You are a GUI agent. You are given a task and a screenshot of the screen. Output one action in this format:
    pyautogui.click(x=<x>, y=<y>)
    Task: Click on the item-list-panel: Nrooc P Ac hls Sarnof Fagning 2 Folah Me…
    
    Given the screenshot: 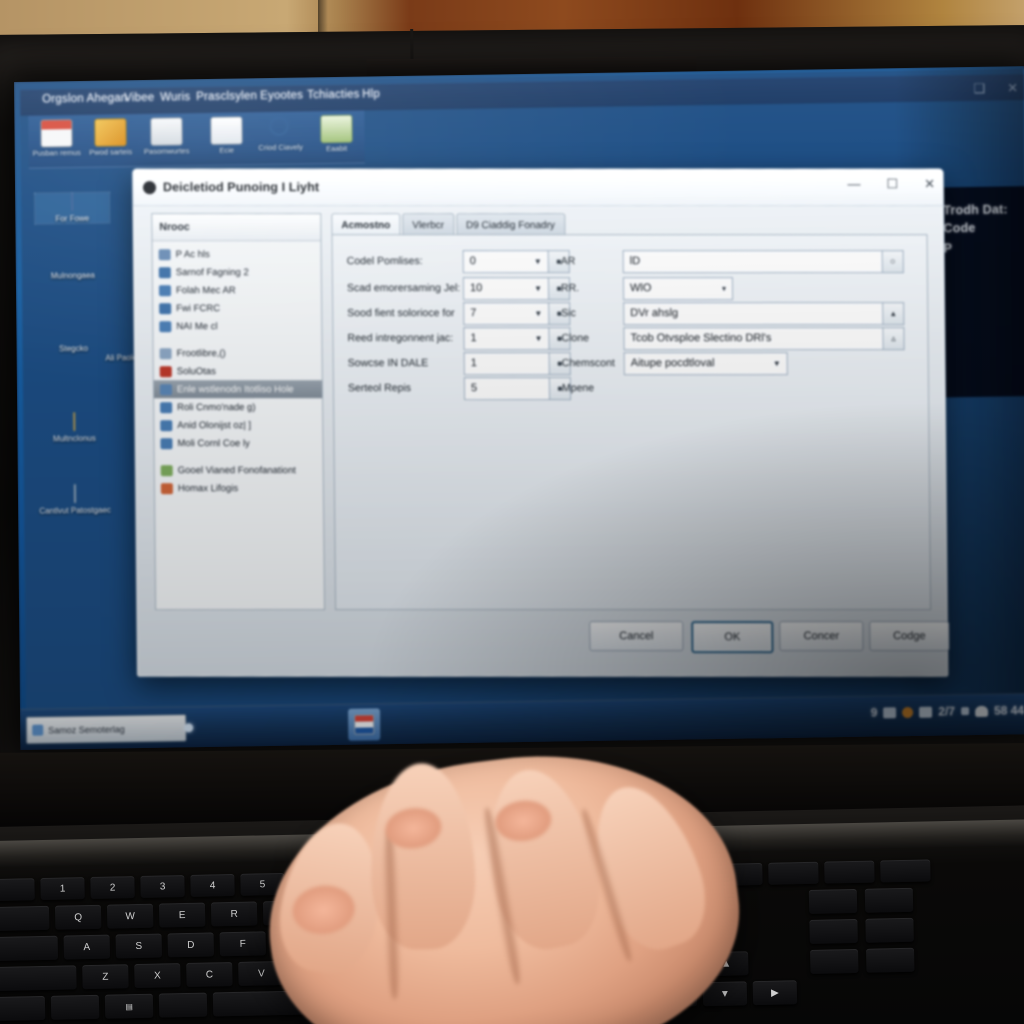 What is the action you would take?
    pyautogui.click(x=238, y=412)
    